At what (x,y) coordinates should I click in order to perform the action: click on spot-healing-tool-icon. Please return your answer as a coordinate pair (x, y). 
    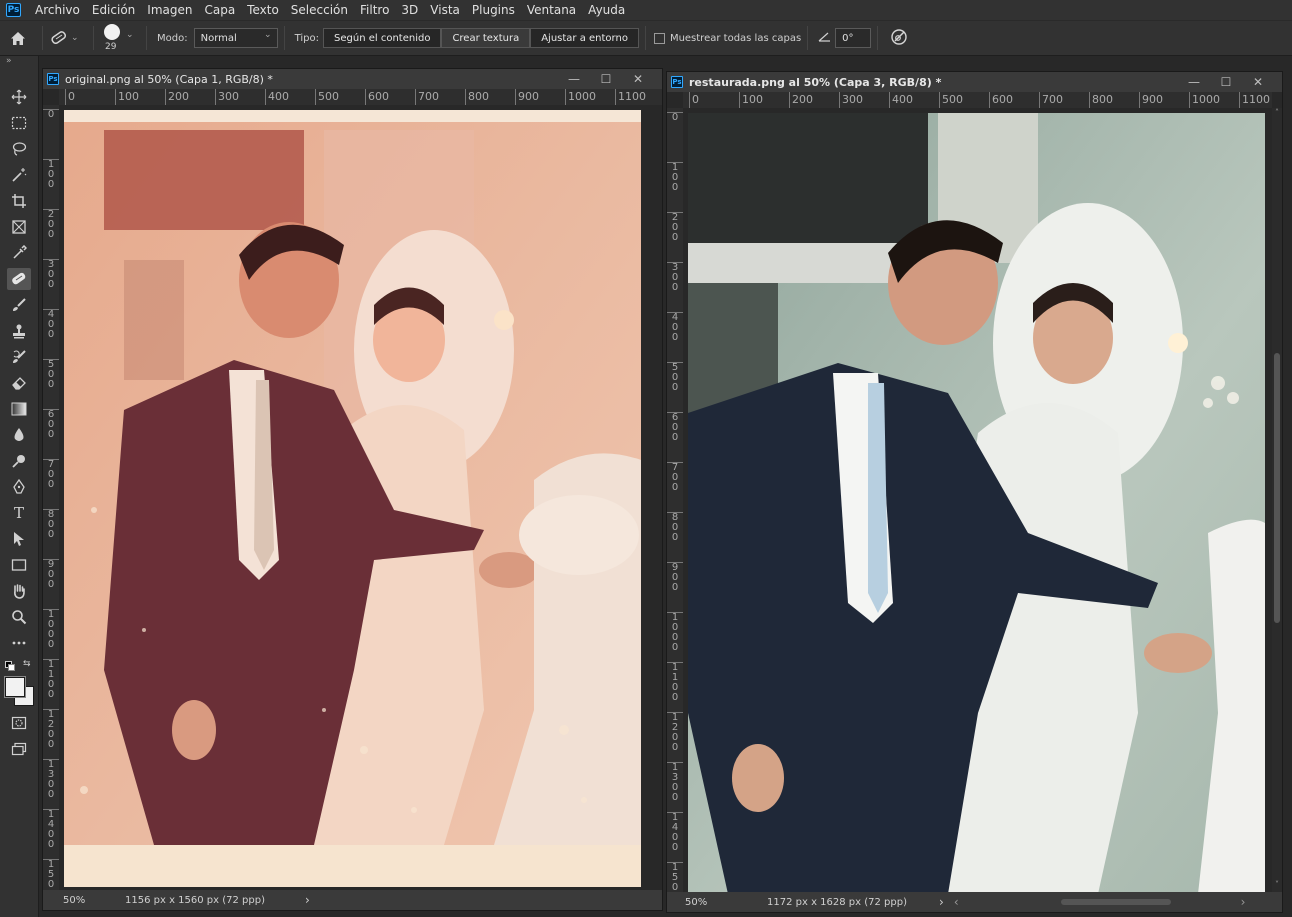
    Looking at the image, I should click on (19, 279).